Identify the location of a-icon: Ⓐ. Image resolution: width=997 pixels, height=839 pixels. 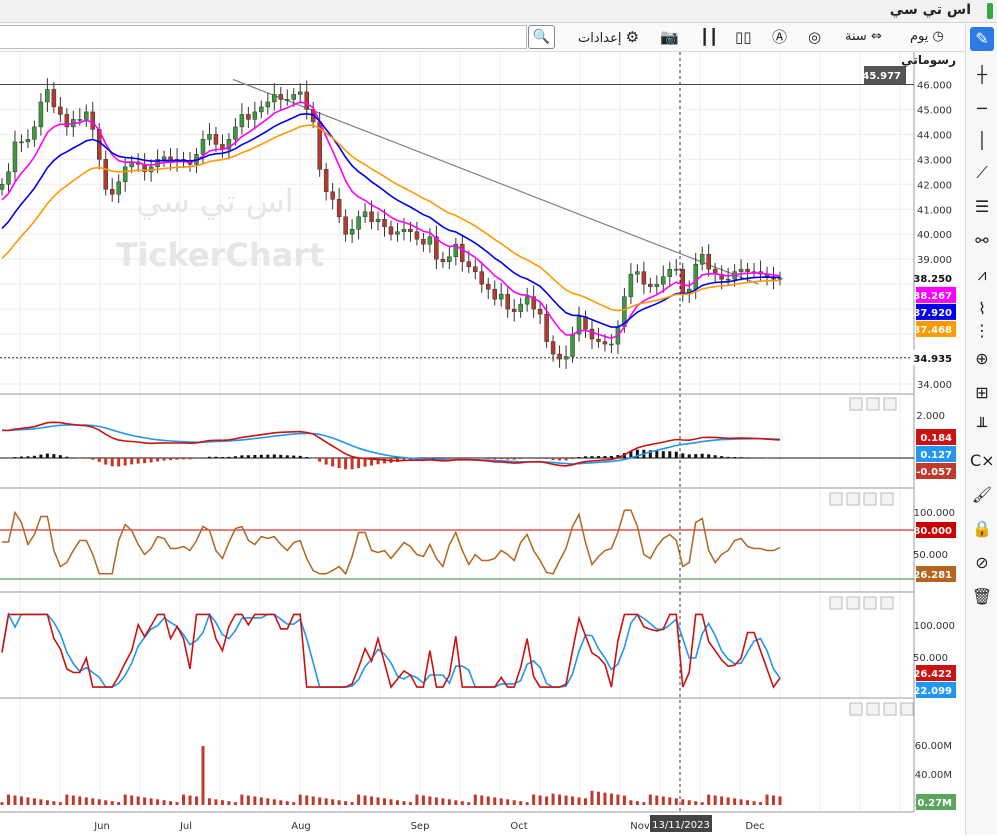
(779, 37).